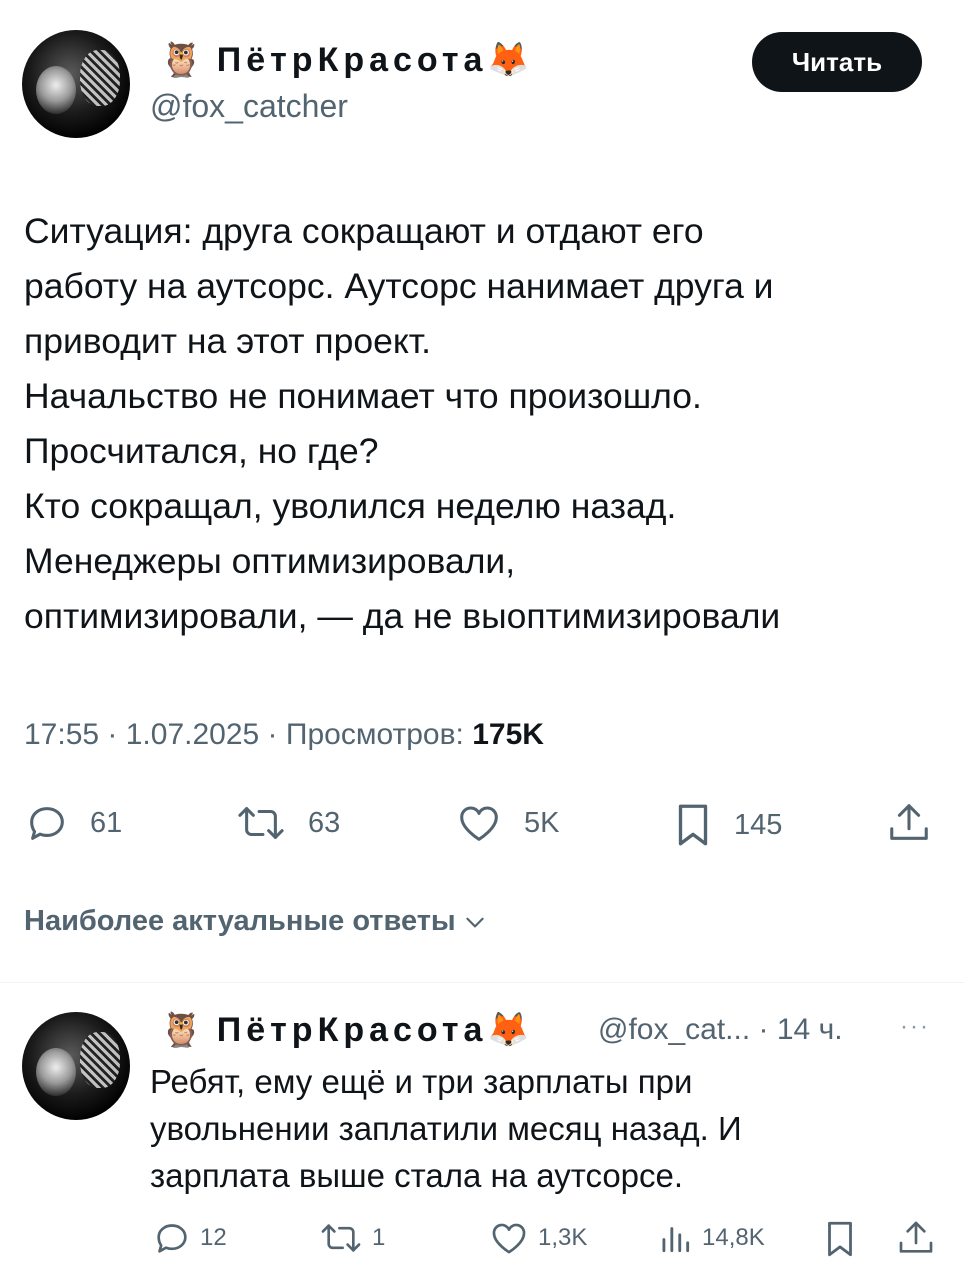 The height and width of the screenshot is (1280, 964). I want to click on reply-handle-time: @fox_cat... · 14 ч., so click(720, 1030).